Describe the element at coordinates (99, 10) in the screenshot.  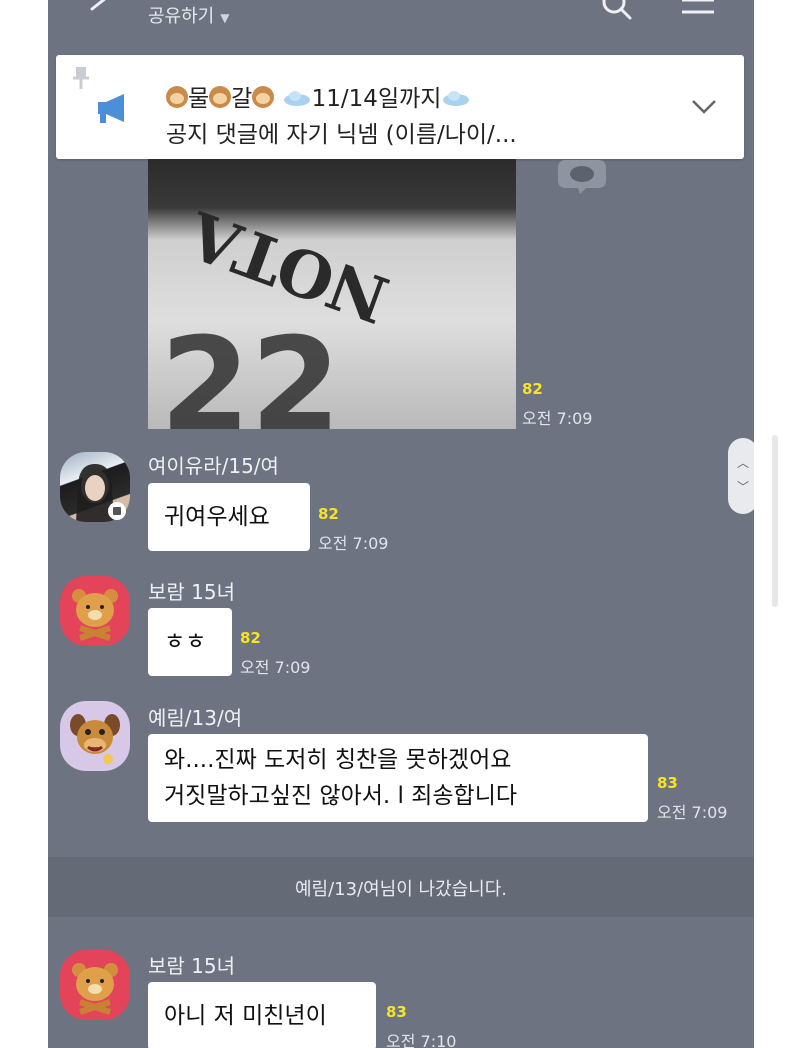
I see `back-arrow-icon` at that location.